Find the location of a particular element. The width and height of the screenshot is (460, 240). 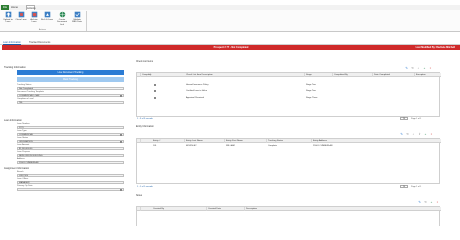

entity-toolbar: ✎ ↻ ⌕ ⇪ + × is located at coordinates (420, 135).